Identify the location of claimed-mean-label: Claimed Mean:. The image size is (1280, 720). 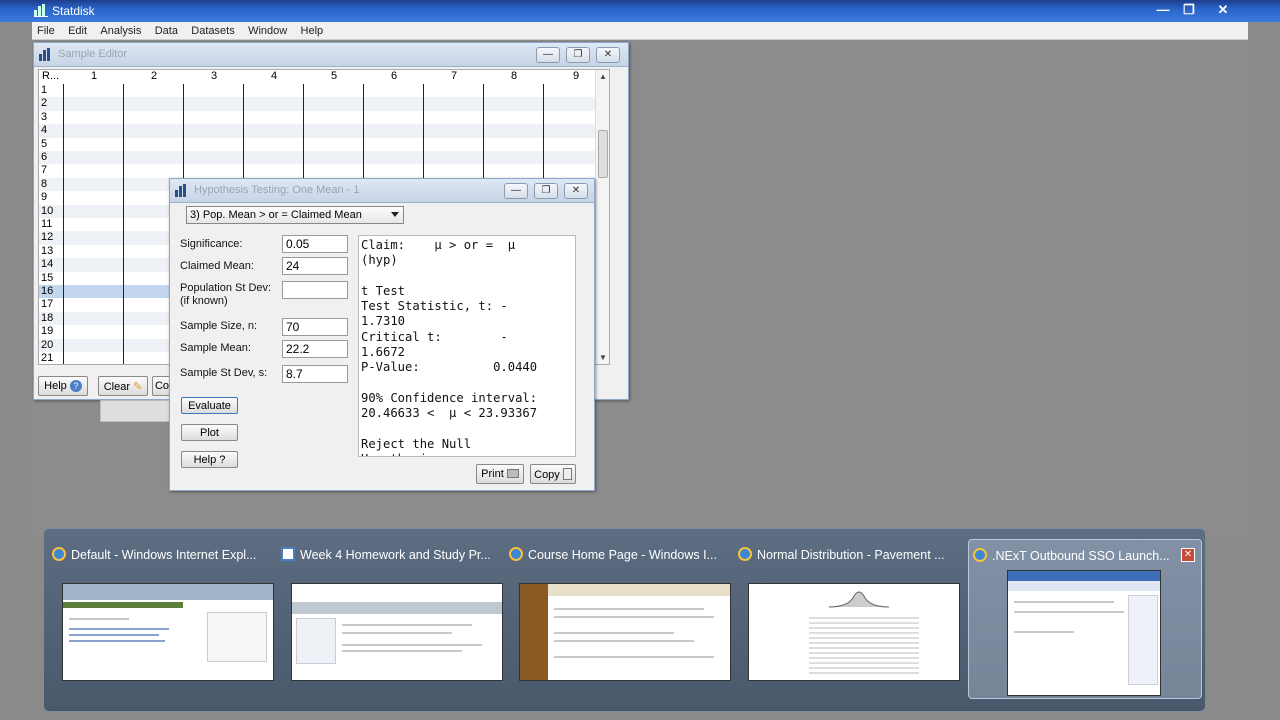
(217, 266).